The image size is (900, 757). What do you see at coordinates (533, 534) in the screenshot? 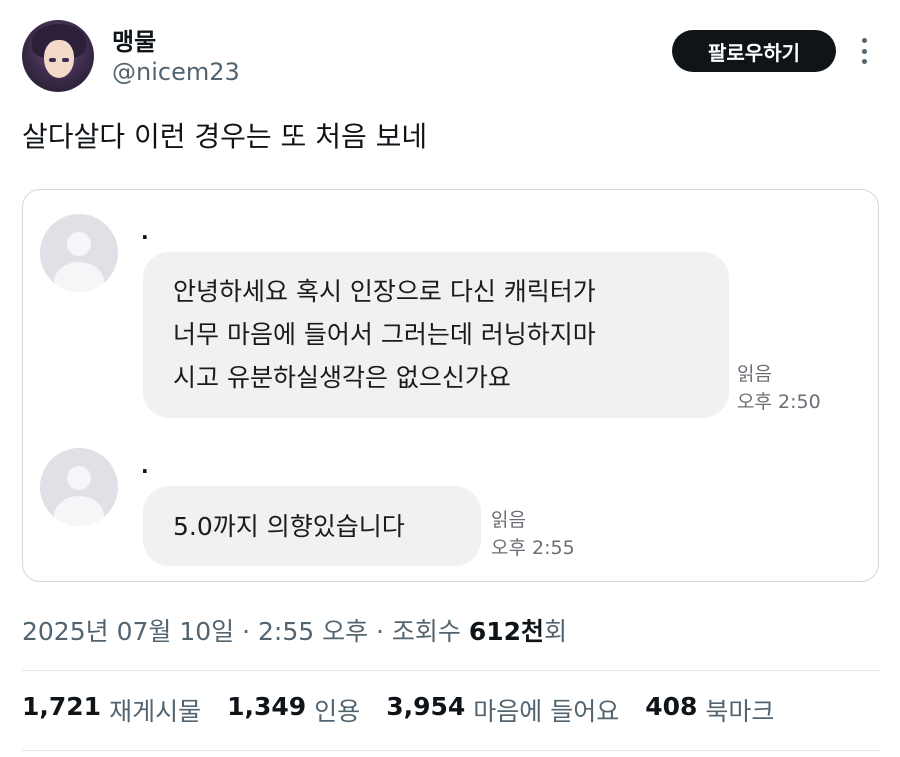
I see `message-meta: 읽음 오후 2:55` at bounding box center [533, 534].